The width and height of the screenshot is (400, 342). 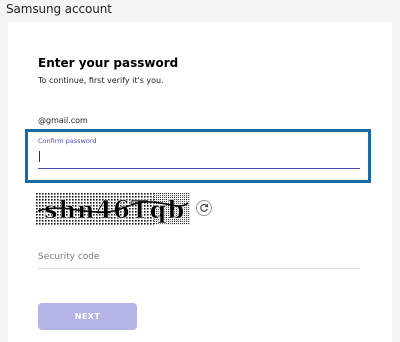 What do you see at coordinates (59, 9) in the screenshot?
I see `app-title: Samsung account` at bounding box center [59, 9].